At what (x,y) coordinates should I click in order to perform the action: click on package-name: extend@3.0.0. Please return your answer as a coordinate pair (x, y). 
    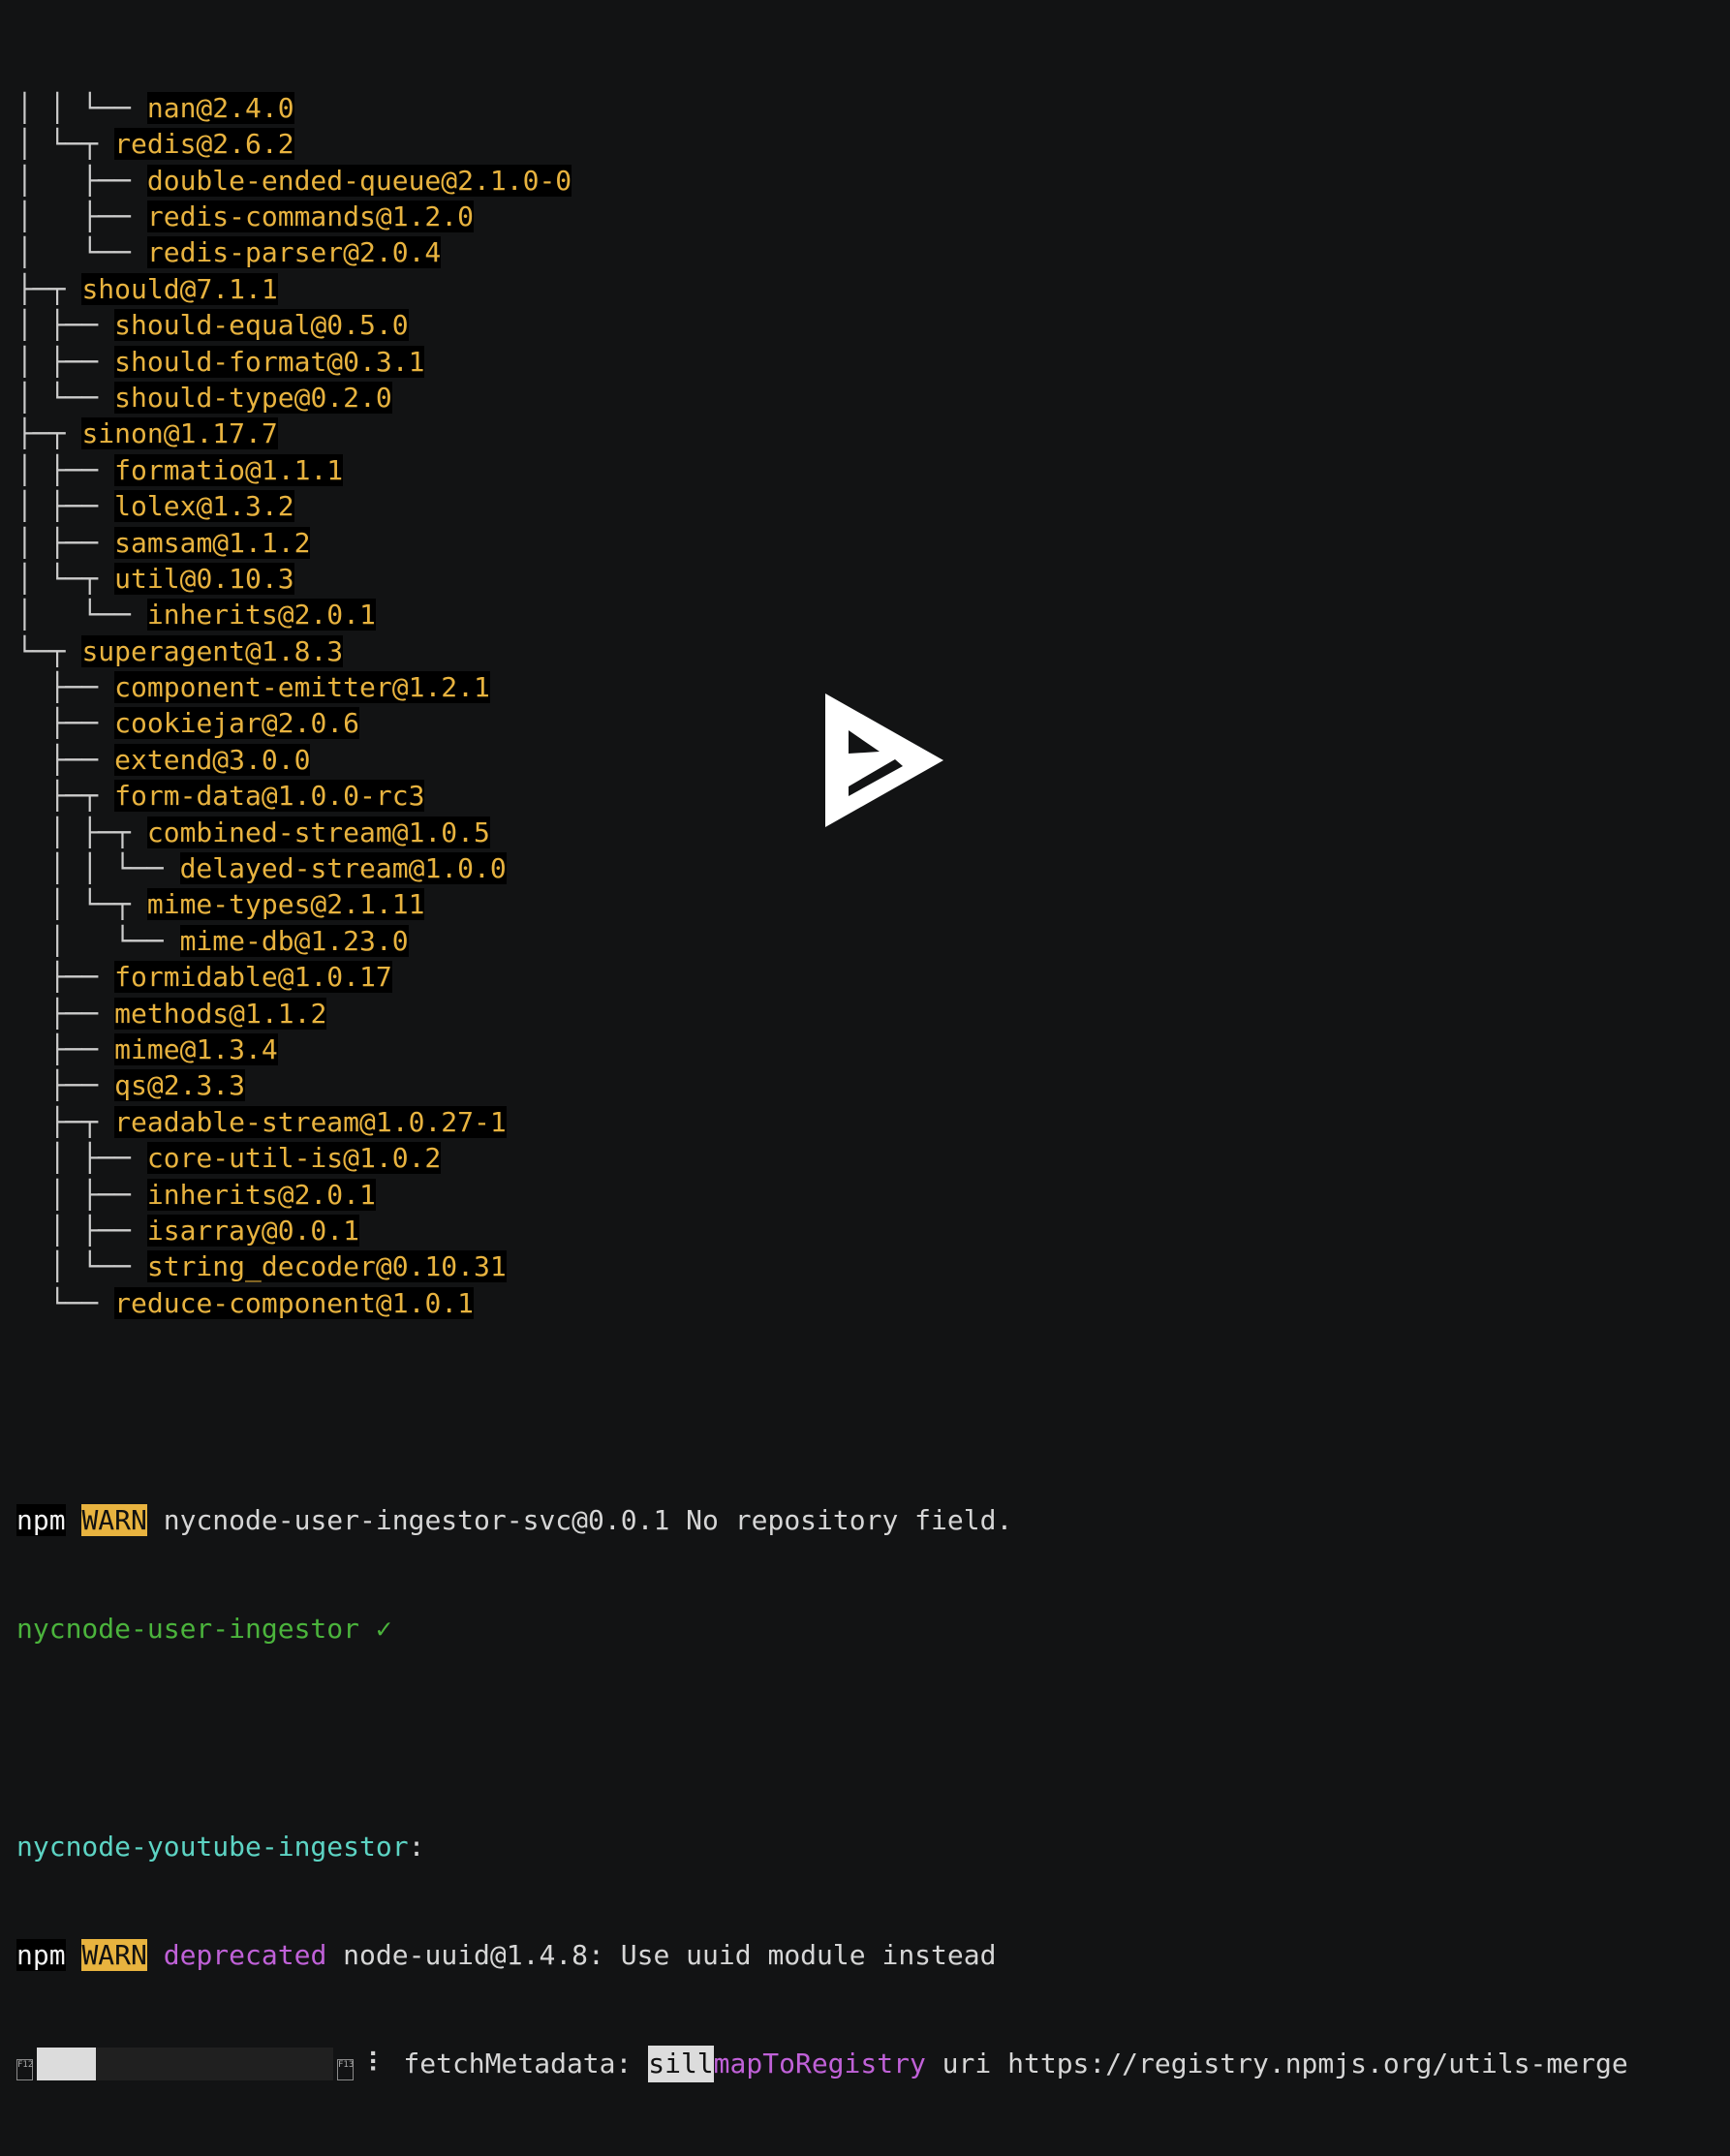
    Looking at the image, I should click on (212, 760).